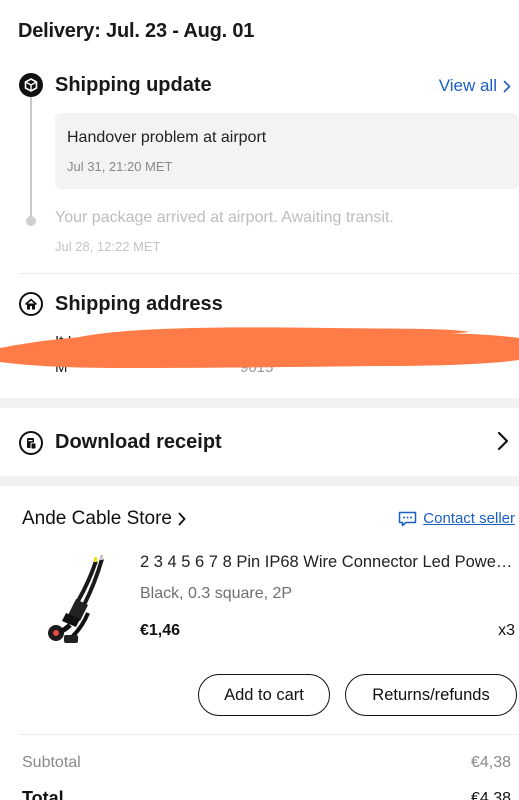 This screenshot has height=800, width=519. I want to click on previous-update-time: Jul 28, 12:22 MET, so click(108, 246).